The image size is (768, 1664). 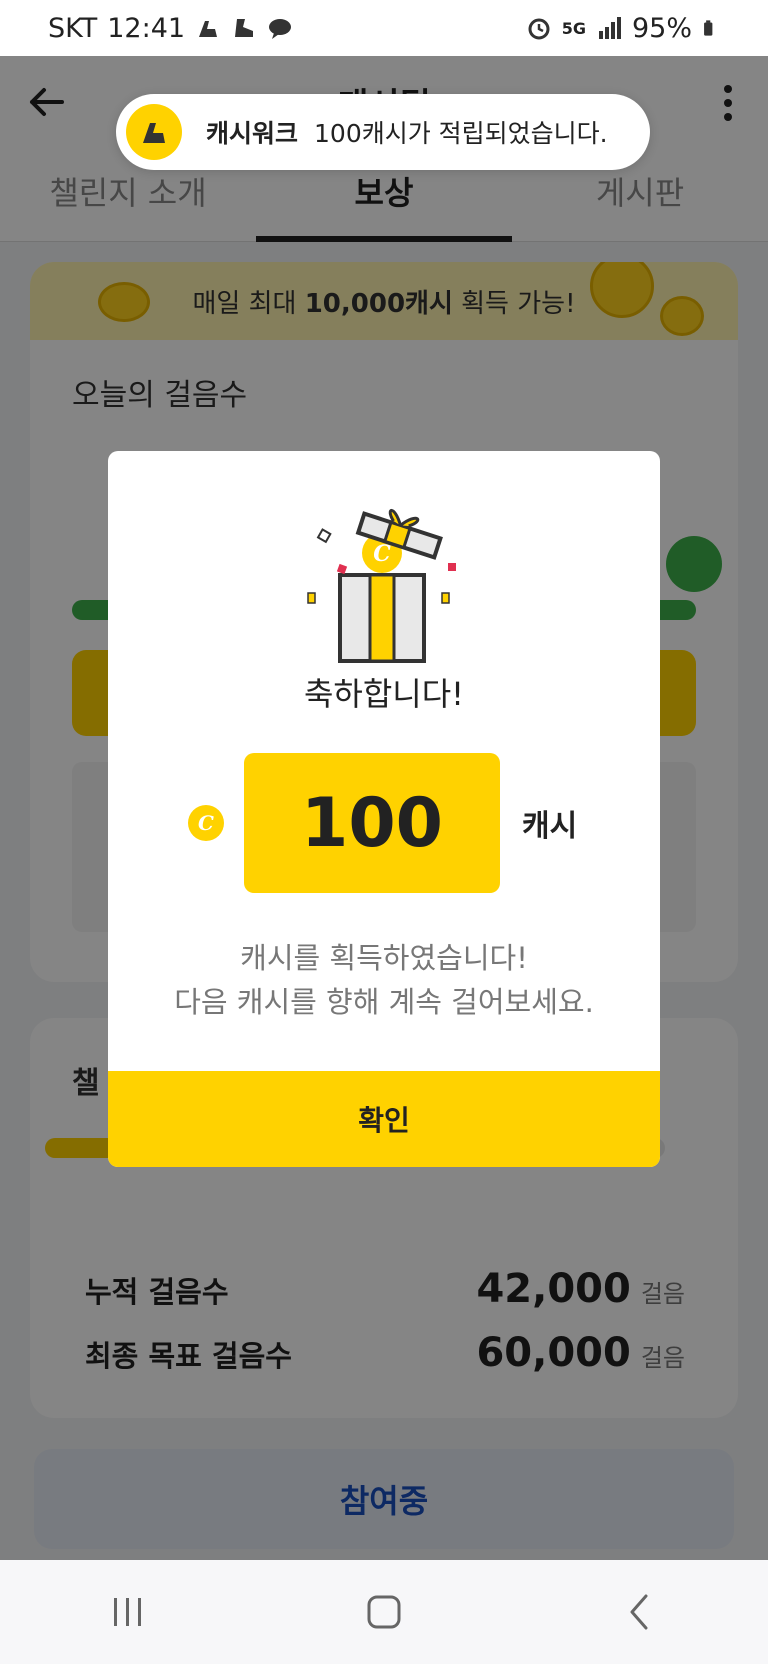 What do you see at coordinates (208, 29) in the screenshot?
I see `cashwalk-notification-icon` at bounding box center [208, 29].